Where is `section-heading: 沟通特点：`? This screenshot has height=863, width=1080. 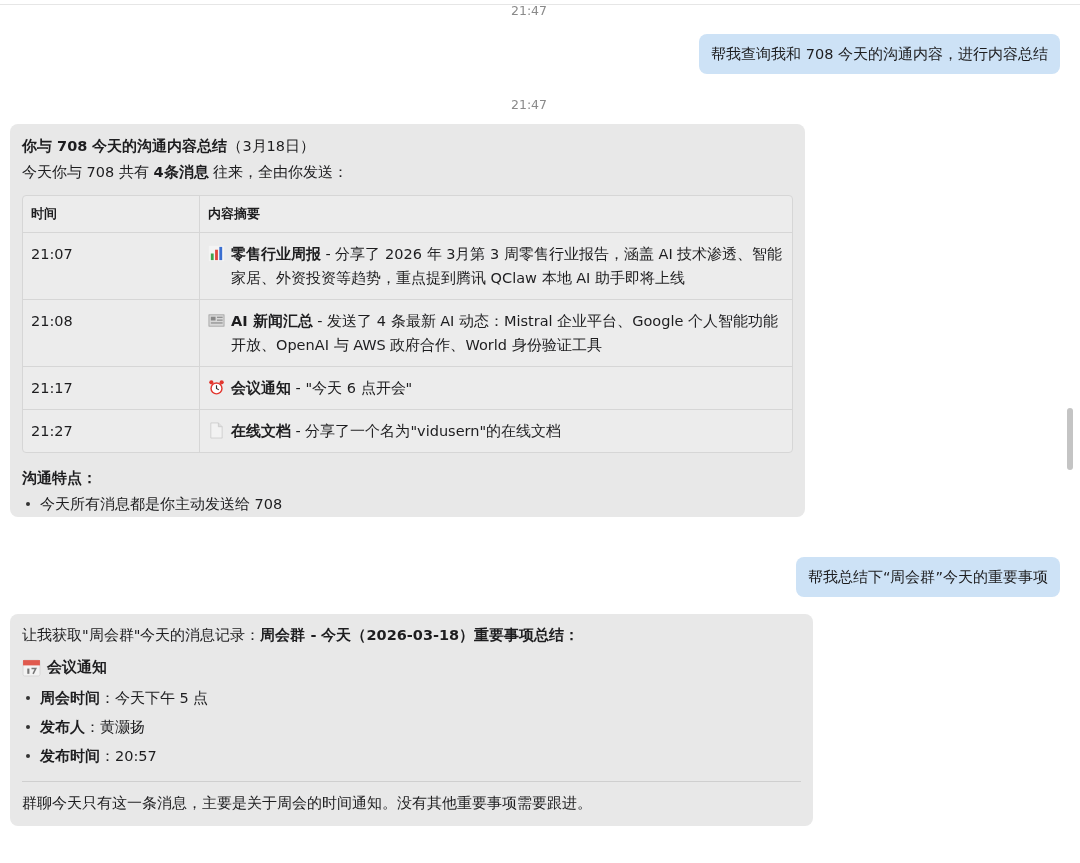
section-heading: 沟通特点： is located at coordinates (59, 478).